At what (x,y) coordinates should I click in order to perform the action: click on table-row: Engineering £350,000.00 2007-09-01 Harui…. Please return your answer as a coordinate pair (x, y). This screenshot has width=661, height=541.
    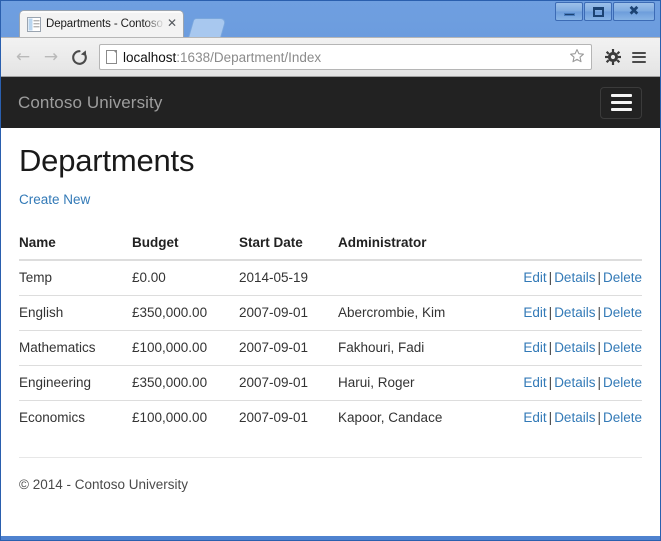
    Looking at the image, I should click on (330, 383).